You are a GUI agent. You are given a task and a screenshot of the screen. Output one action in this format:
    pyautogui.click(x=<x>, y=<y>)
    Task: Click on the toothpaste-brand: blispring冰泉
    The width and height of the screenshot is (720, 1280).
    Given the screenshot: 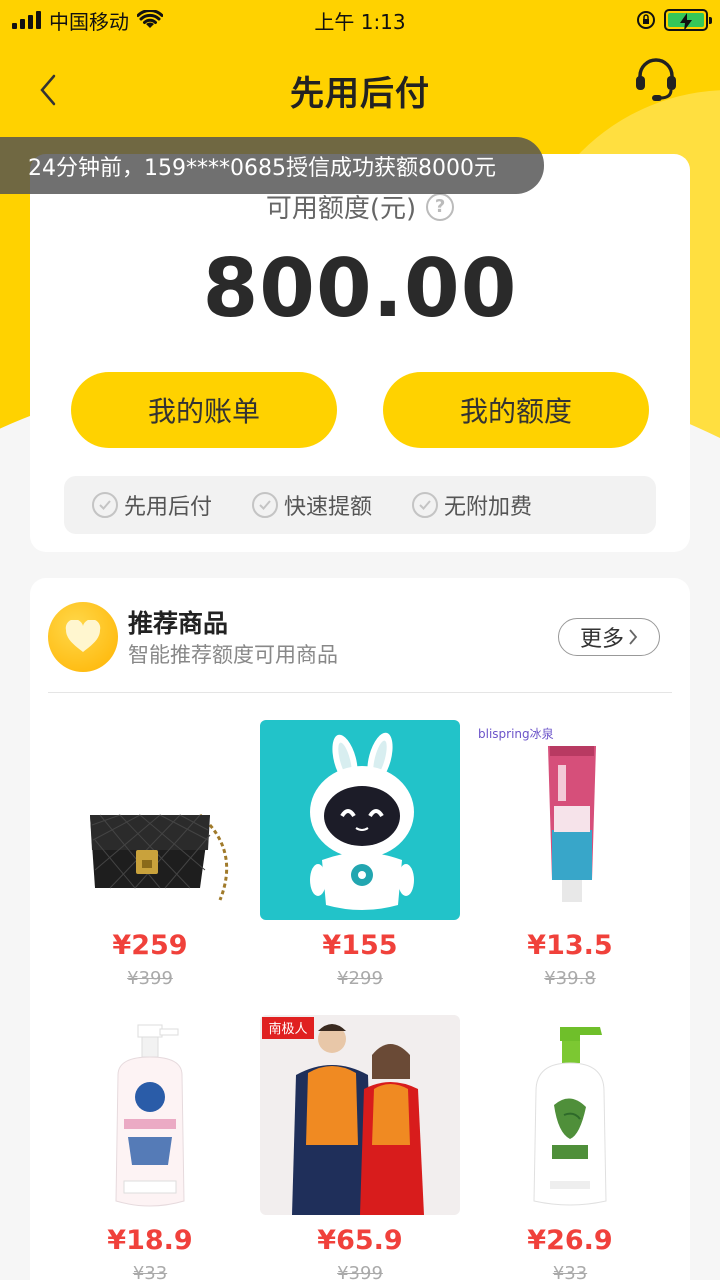 What is the action you would take?
    pyautogui.click(x=516, y=734)
    